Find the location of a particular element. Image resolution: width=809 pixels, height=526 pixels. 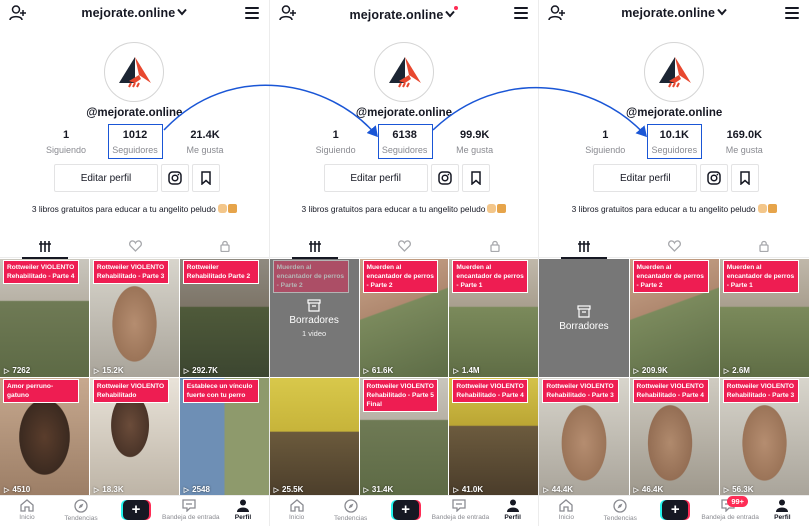

view-count: 2548 is located at coordinates (197, 489).